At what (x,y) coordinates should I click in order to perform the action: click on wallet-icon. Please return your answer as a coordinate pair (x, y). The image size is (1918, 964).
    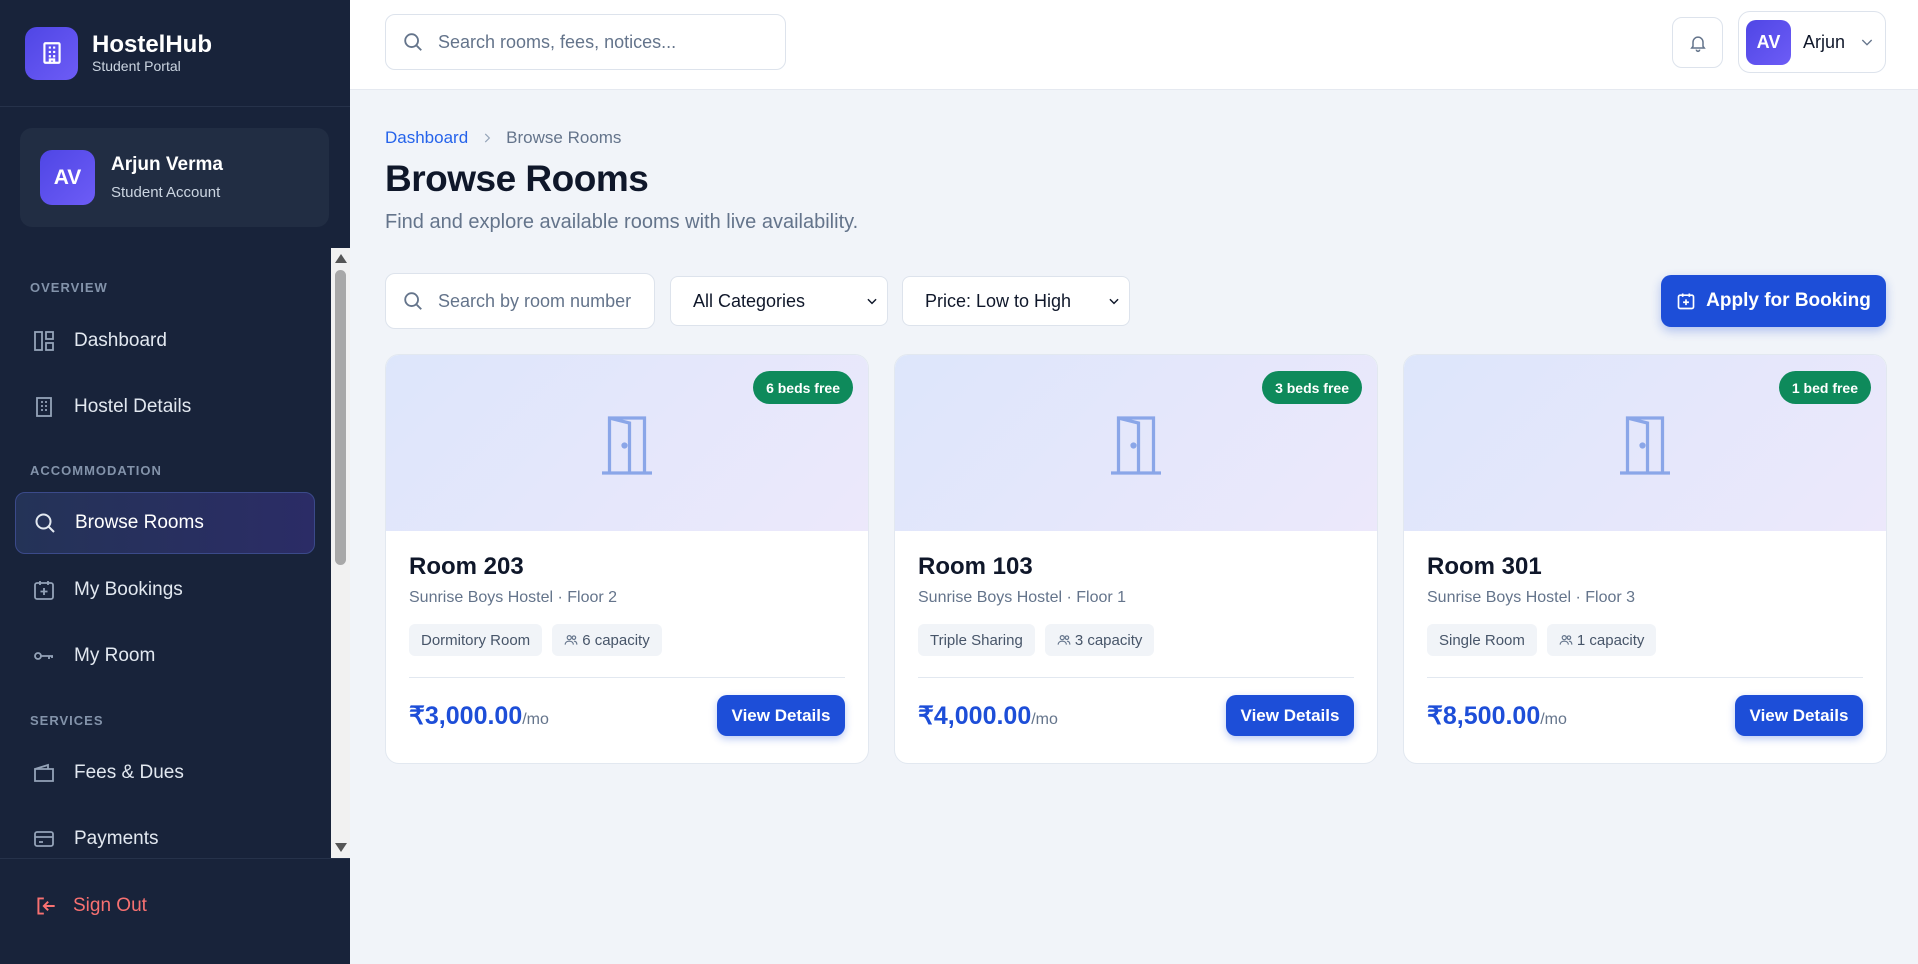
    Looking at the image, I should click on (44, 773).